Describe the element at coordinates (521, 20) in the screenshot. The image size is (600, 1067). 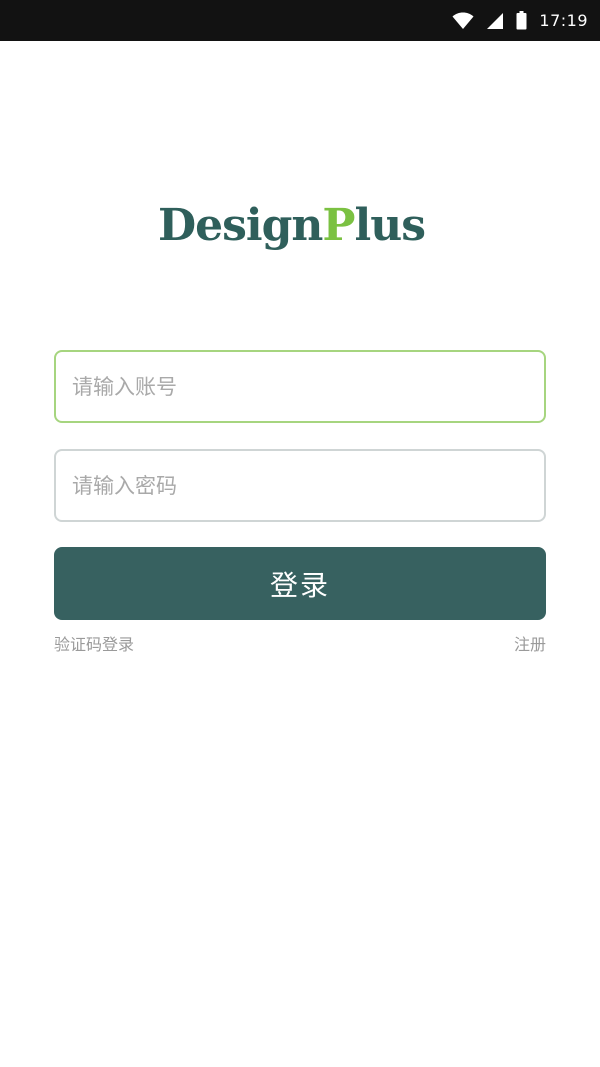
I see `battery-icon` at that location.